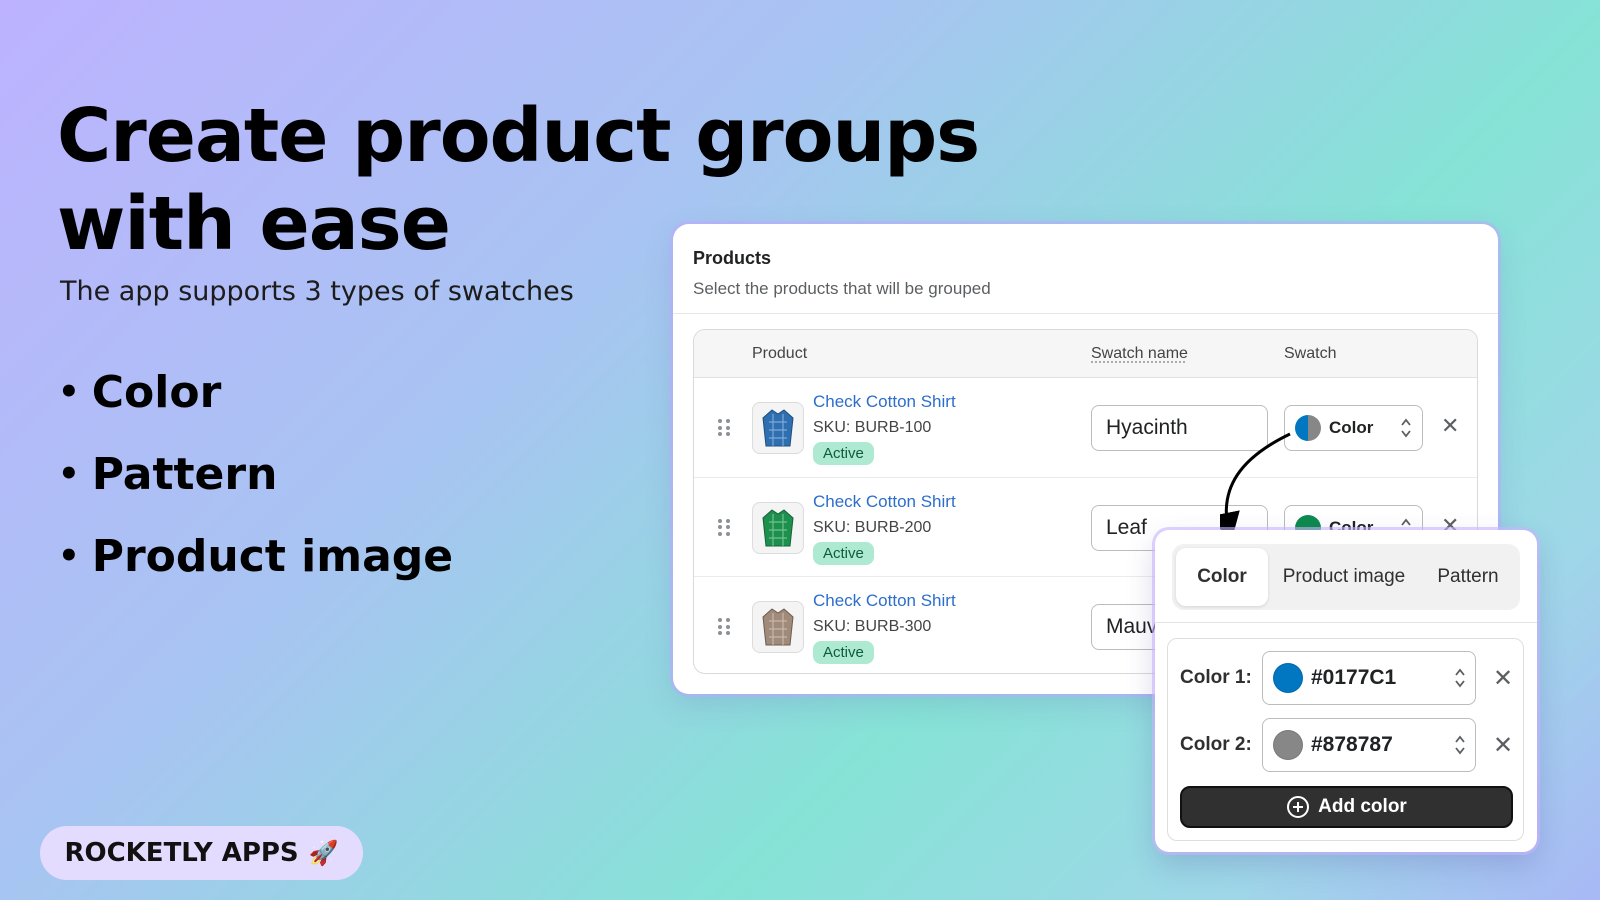 The width and height of the screenshot is (1600, 900). I want to click on swatch-type-select: Color, so click(1353, 428).